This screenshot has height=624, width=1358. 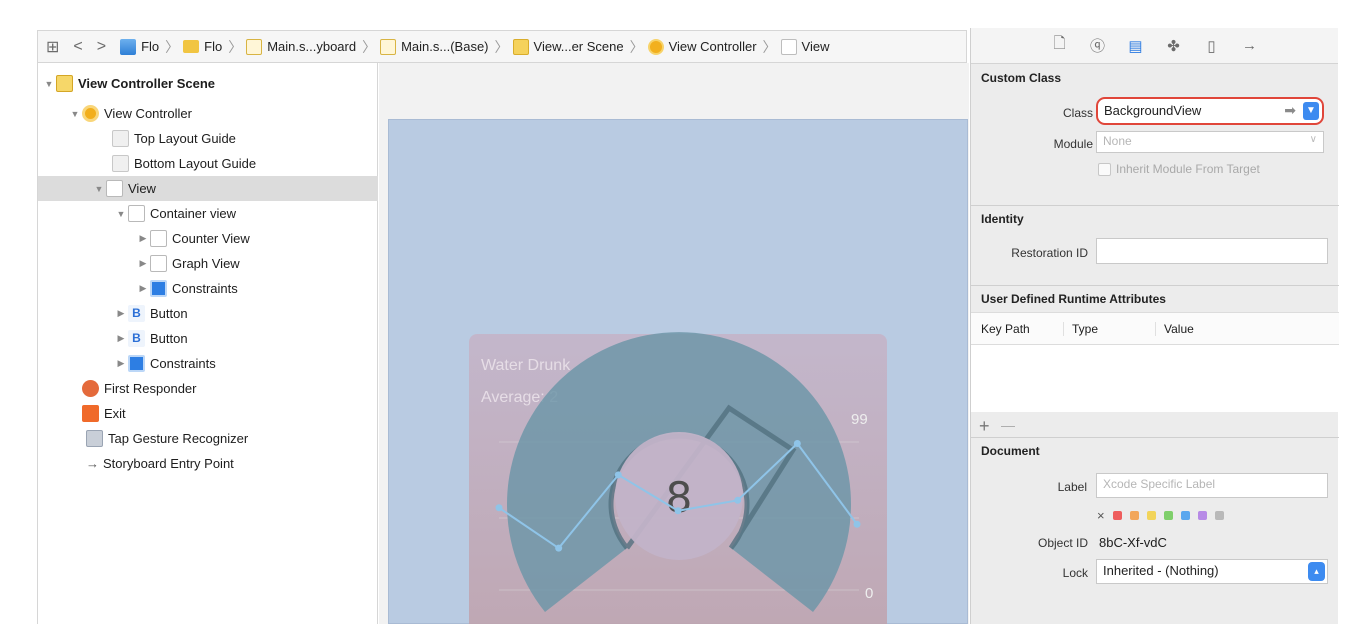 What do you see at coordinates (788, 46) in the screenshot?
I see `view-icon` at bounding box center [788, 46].